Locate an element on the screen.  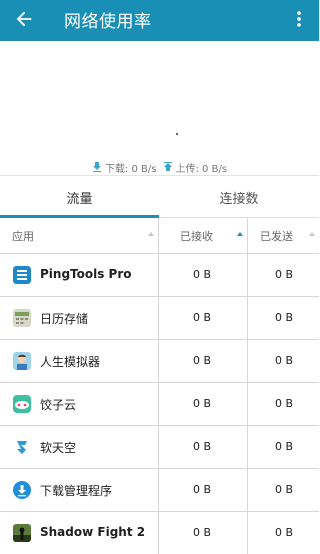
column-header-received-label: 已接收 is located at coordinates (196, 236).